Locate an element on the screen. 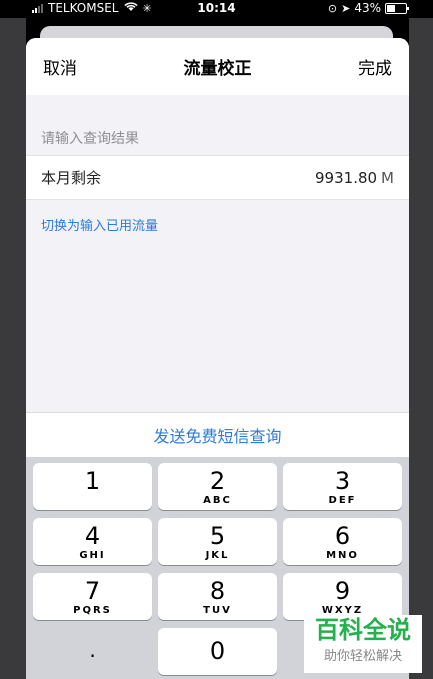  key-0: 0 is located at coordinates (217, 651).